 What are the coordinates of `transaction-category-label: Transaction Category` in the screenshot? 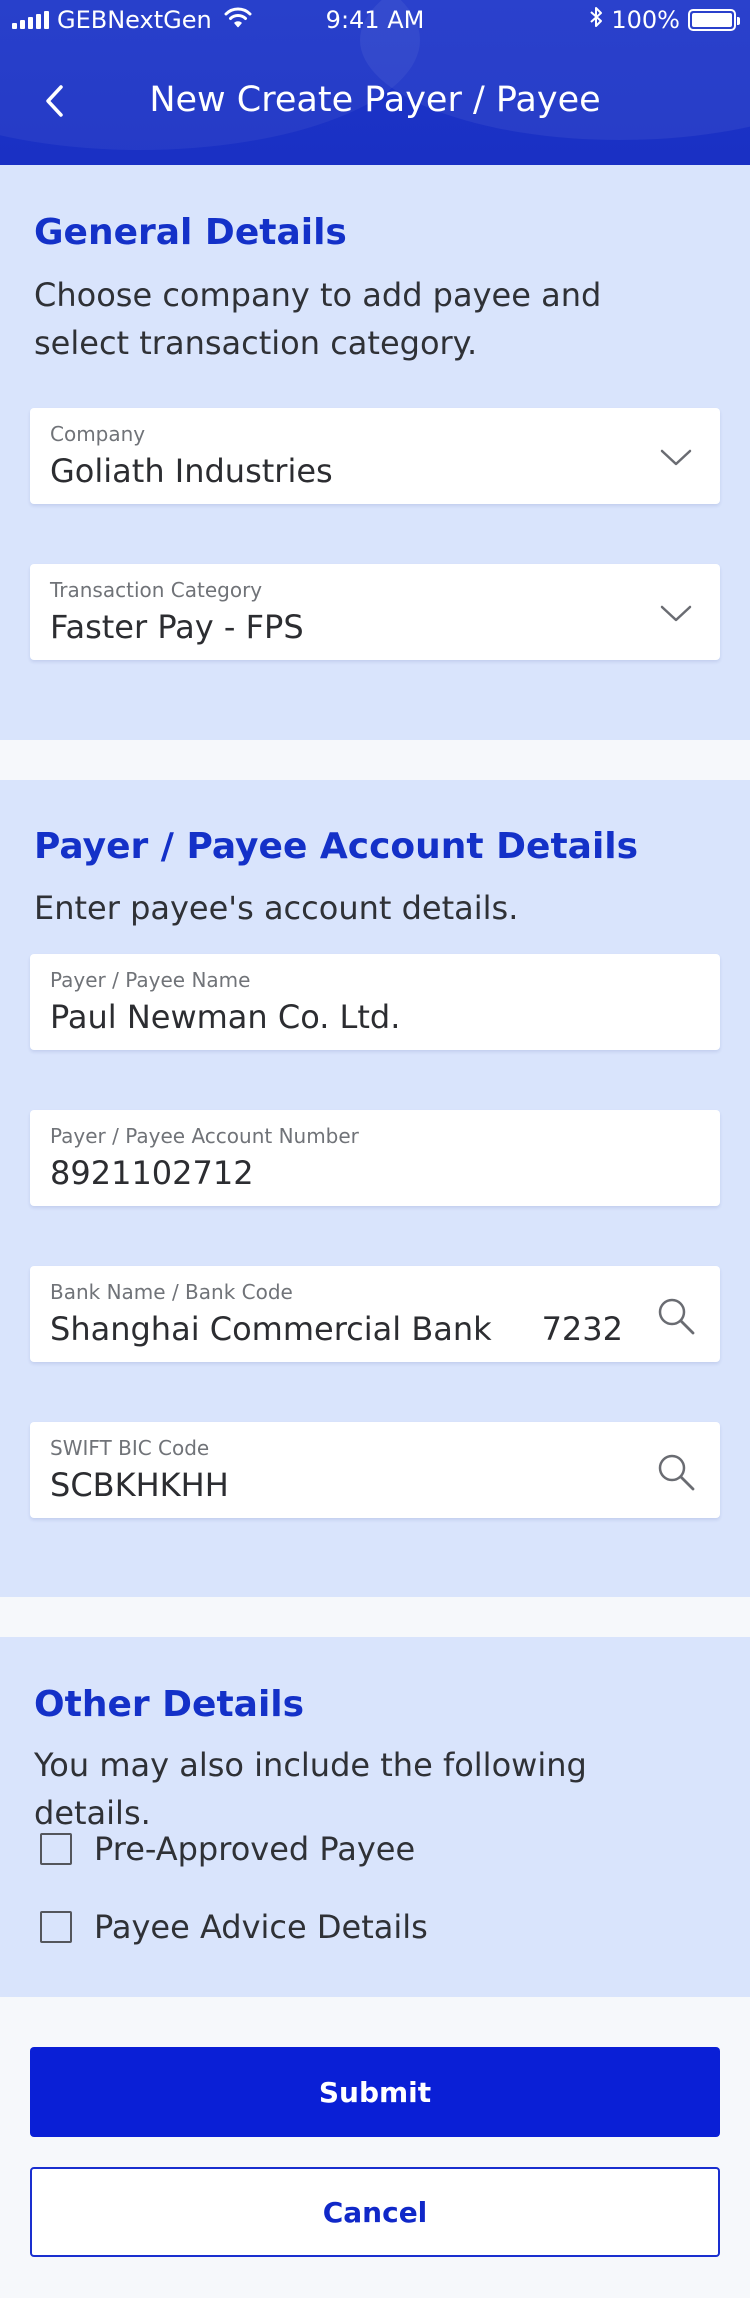 It's located at (156, 590).